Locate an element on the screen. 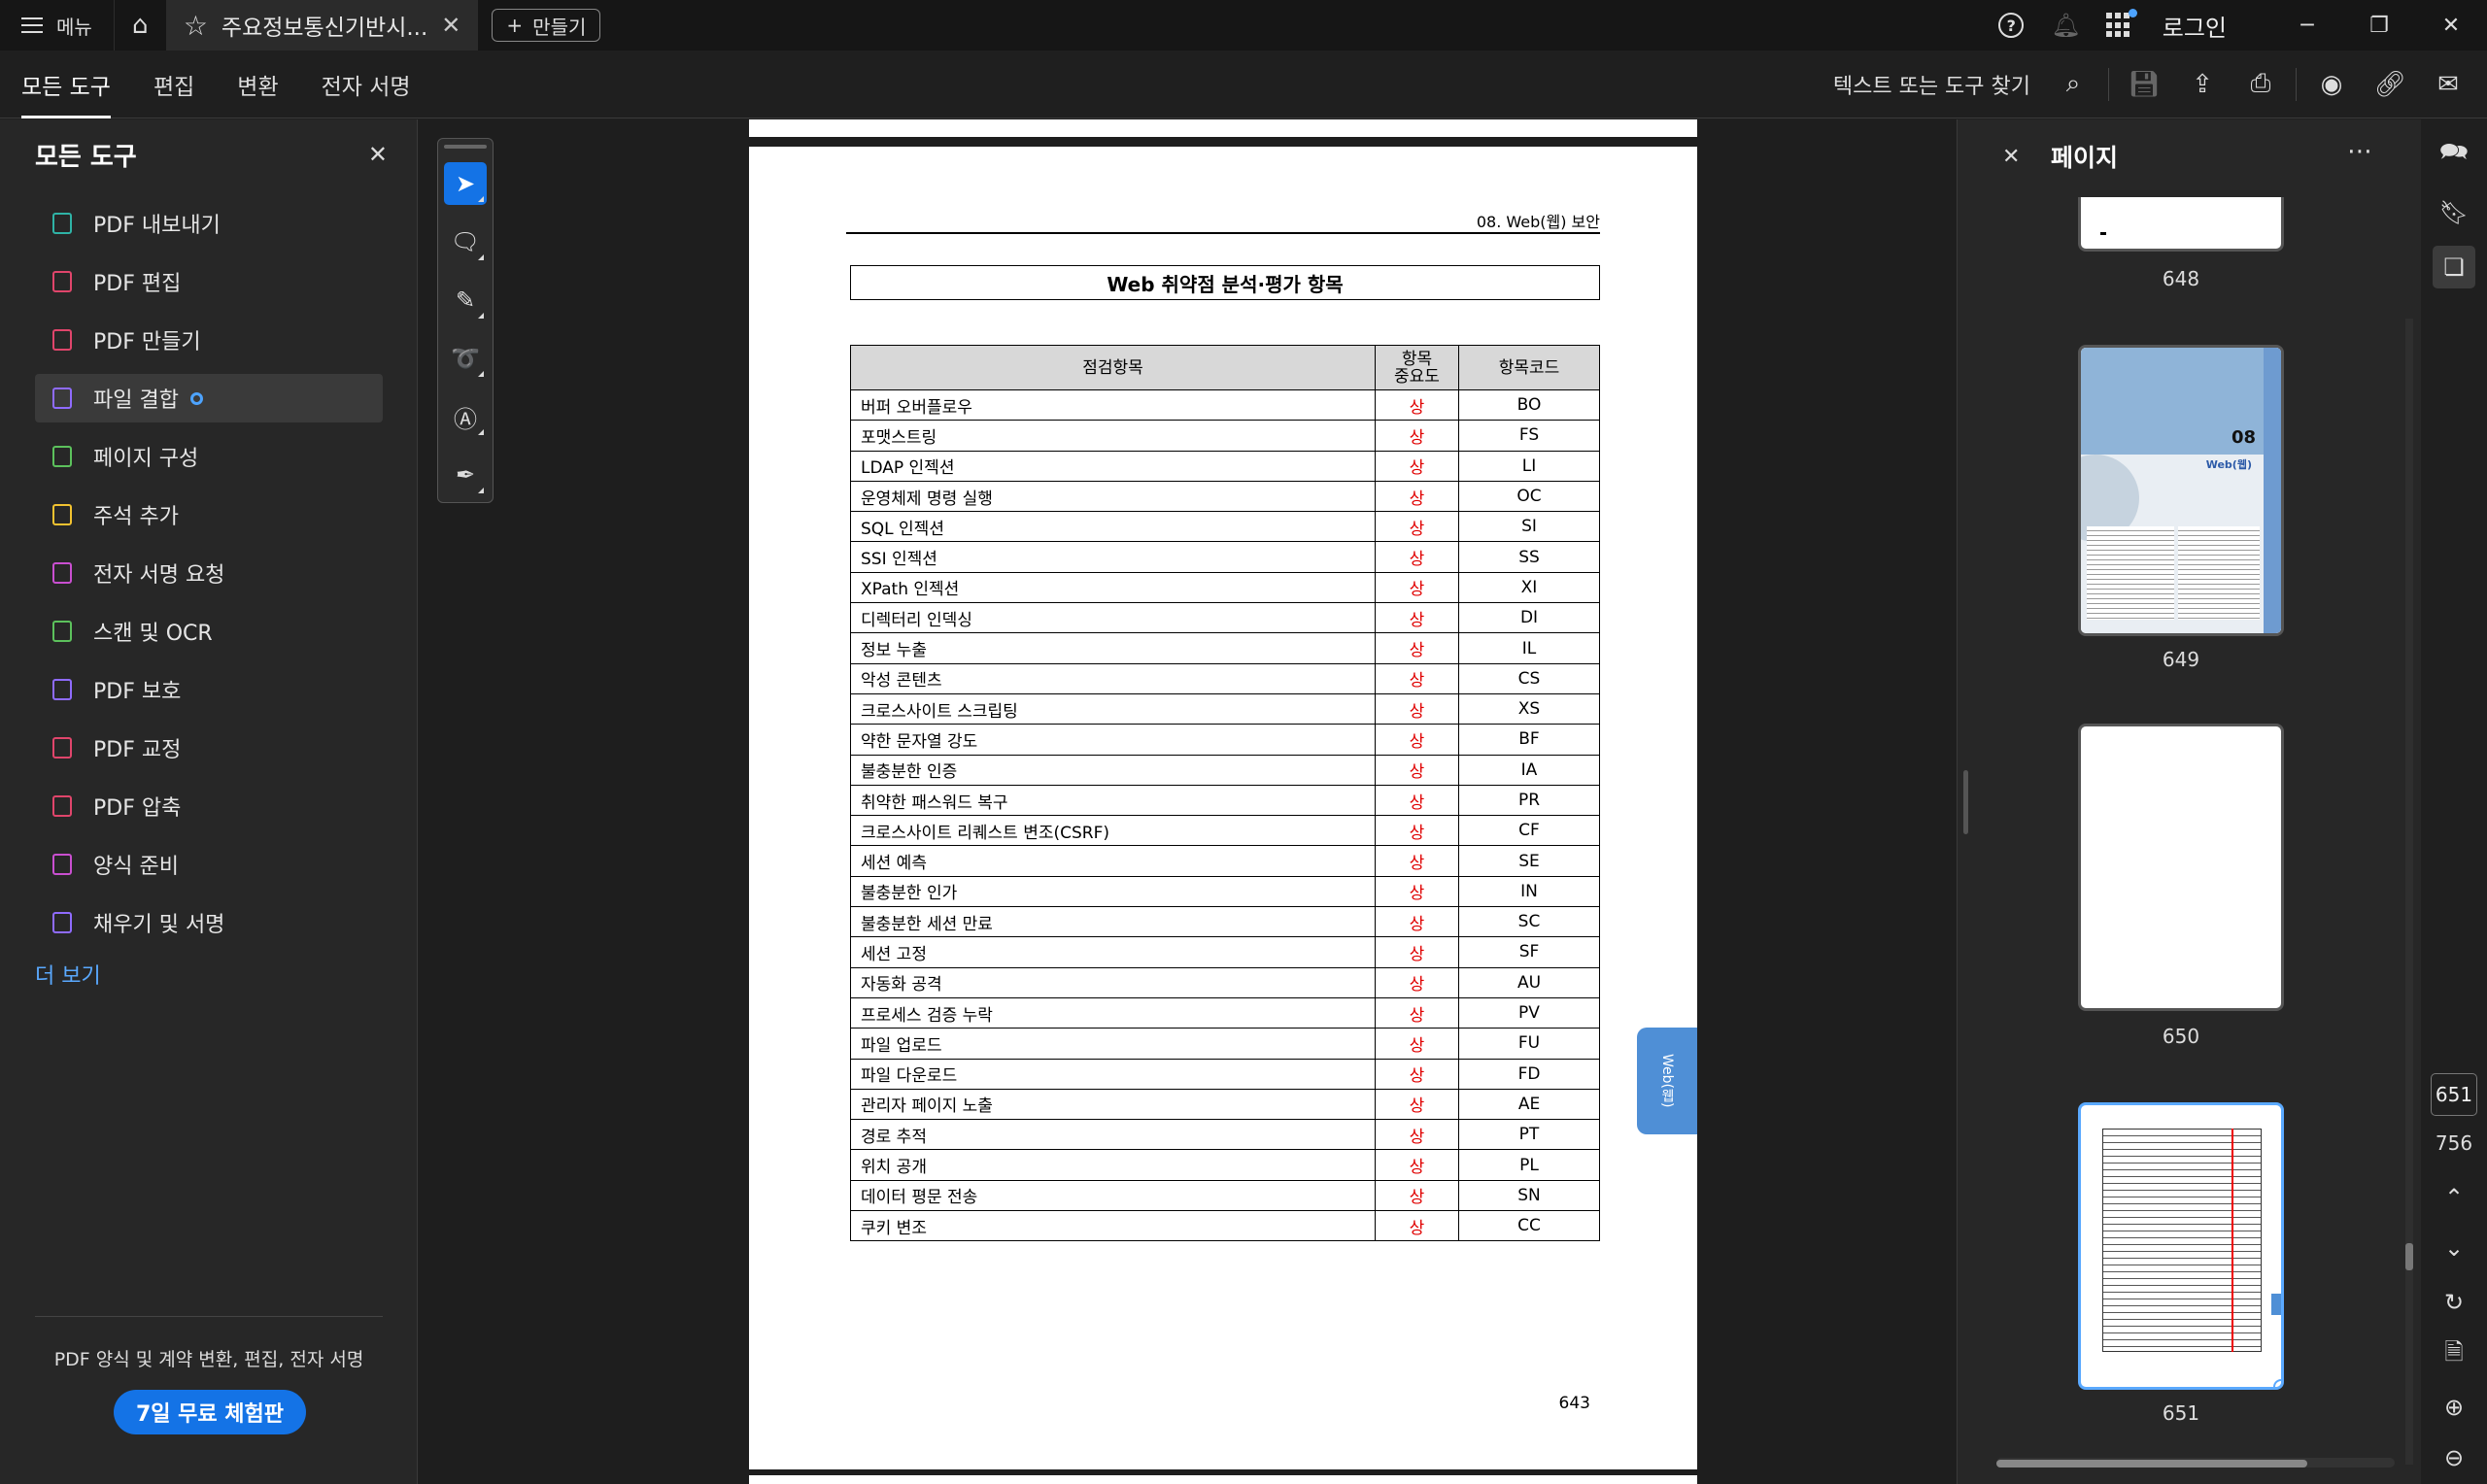 This screenshot has height=1484, width=2487. tab-e-sign: 전자 서명 is located at coordinates (366, 84).